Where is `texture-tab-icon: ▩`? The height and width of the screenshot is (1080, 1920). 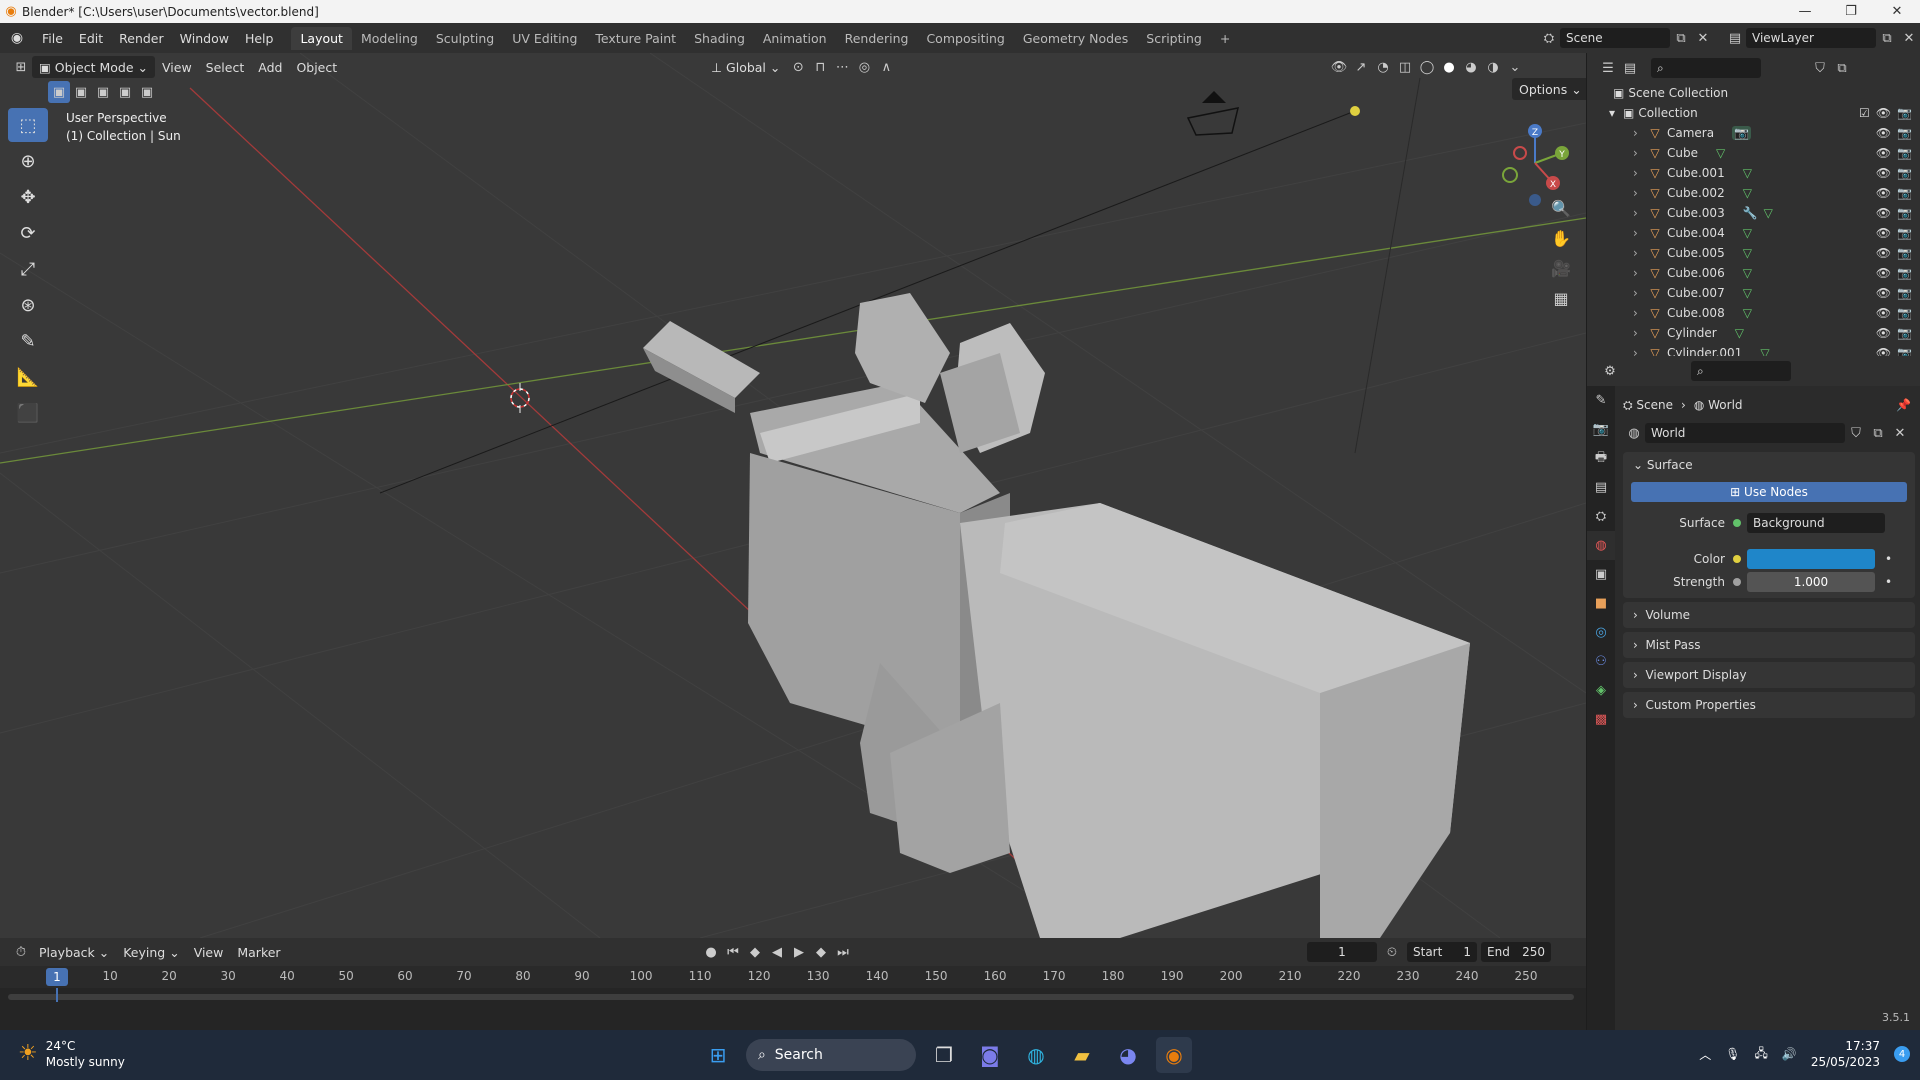 texture-tab-icon: ▩ is located at coordinates (1601, 719).